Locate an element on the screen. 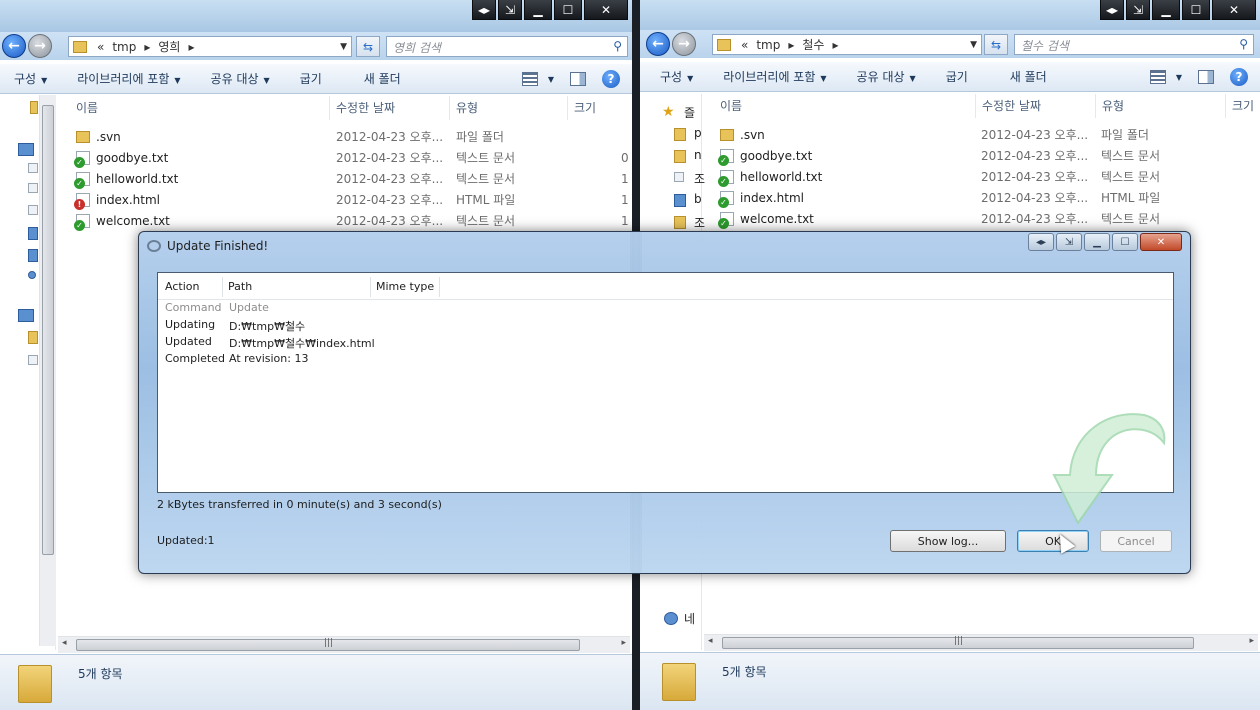 The image size is (1260, 710). nav-item: p is located at coordinates (698, 133).